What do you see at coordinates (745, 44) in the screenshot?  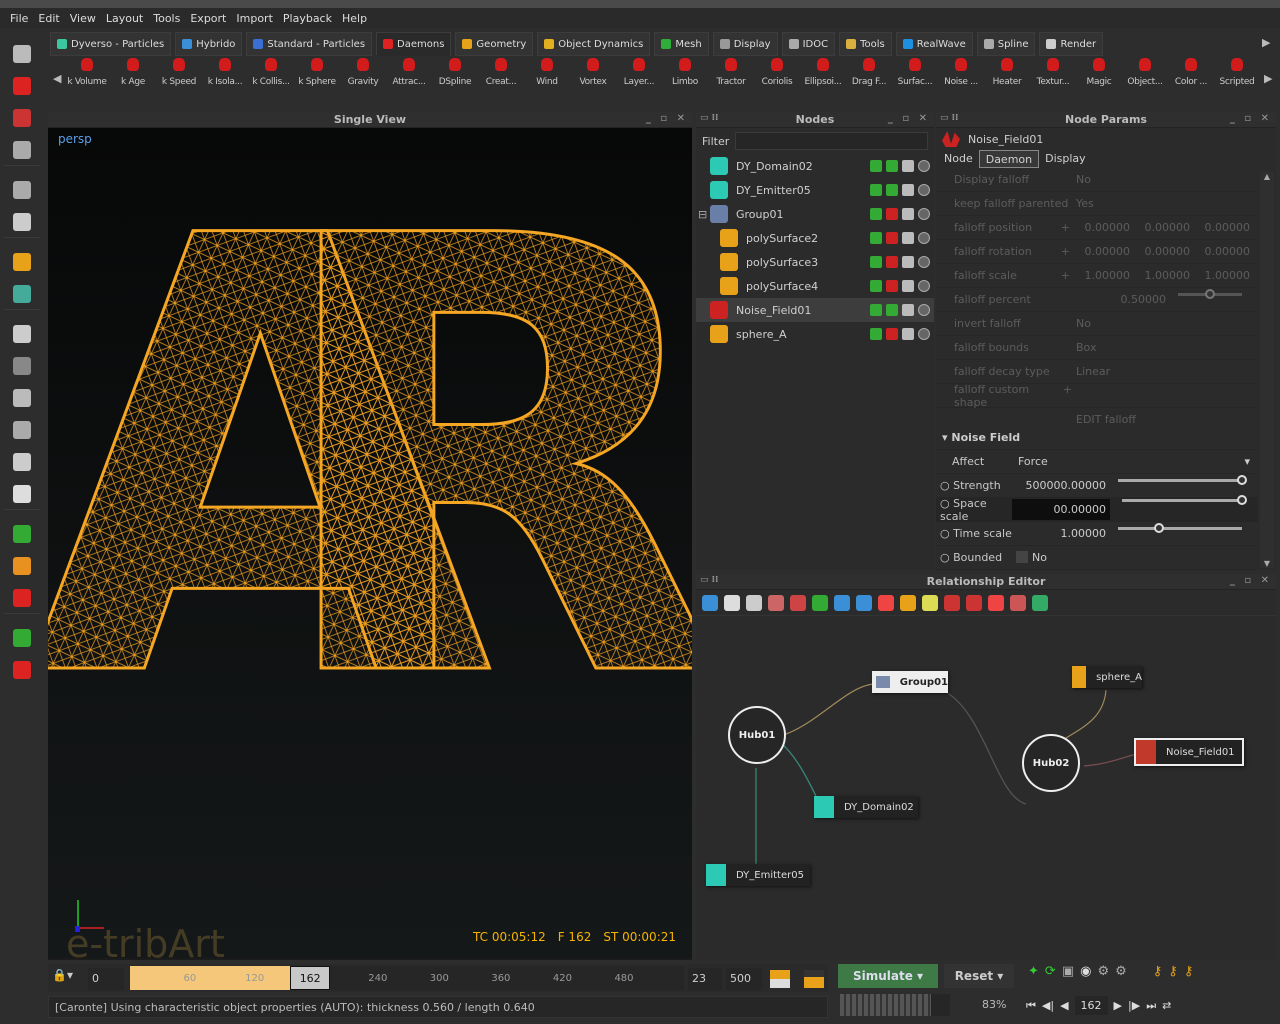 I see `tab-display: Display` at bounding box center [745, 44].